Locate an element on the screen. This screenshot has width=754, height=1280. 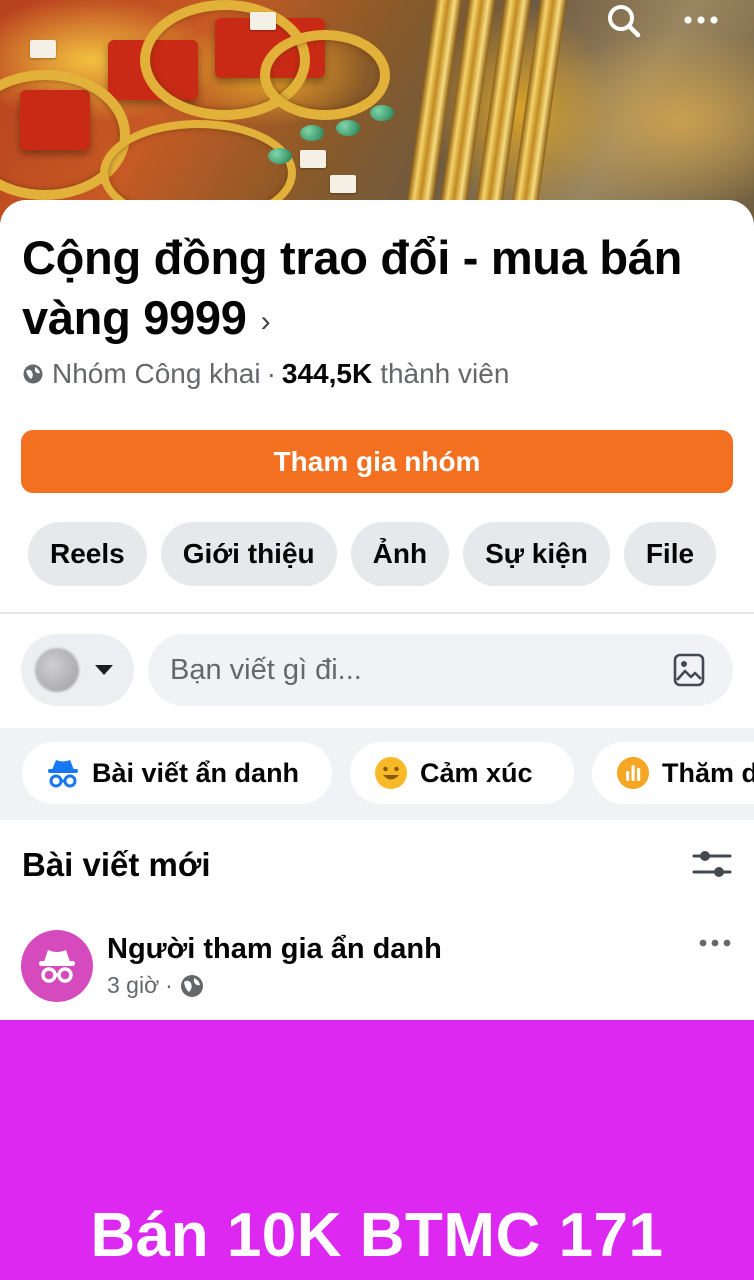
post-timestamp: 3 giờ · is located at coordinates (156, 985).